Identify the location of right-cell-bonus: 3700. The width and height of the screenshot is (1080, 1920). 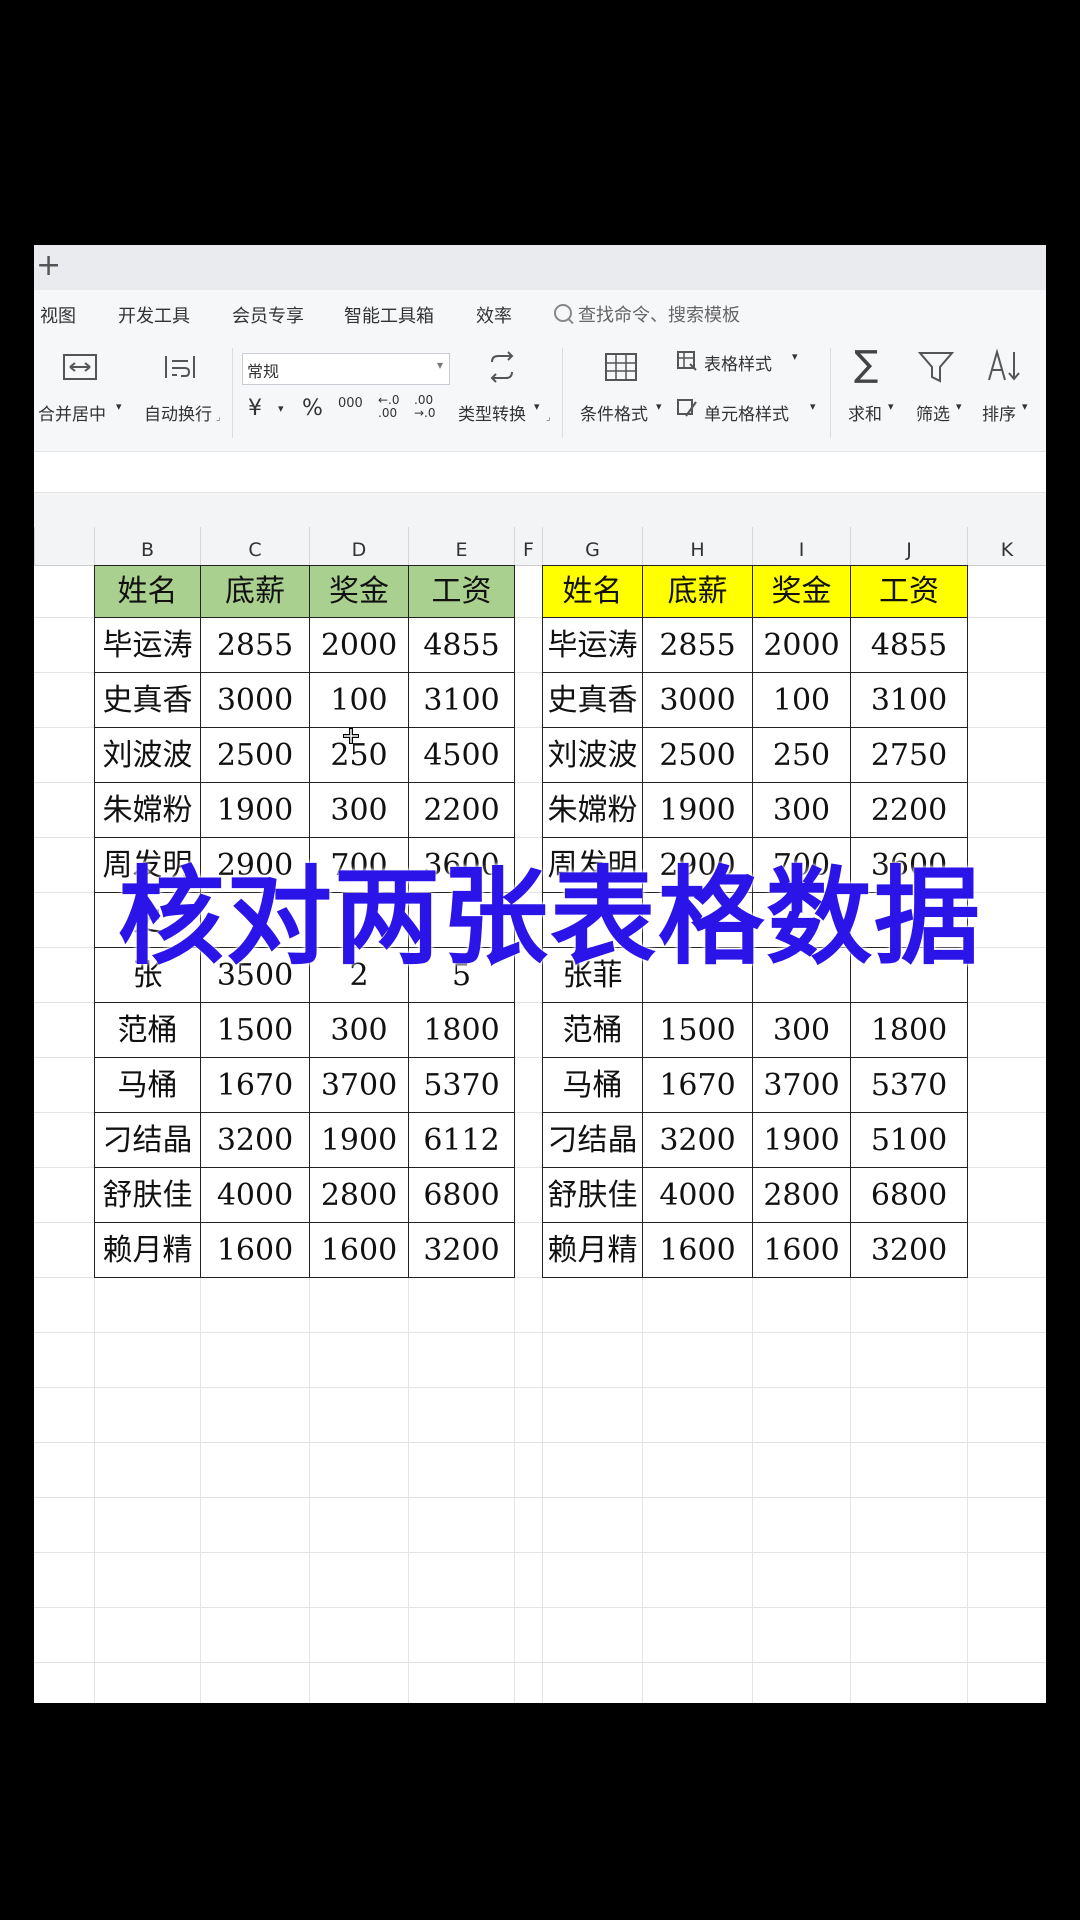
(801, 1085).